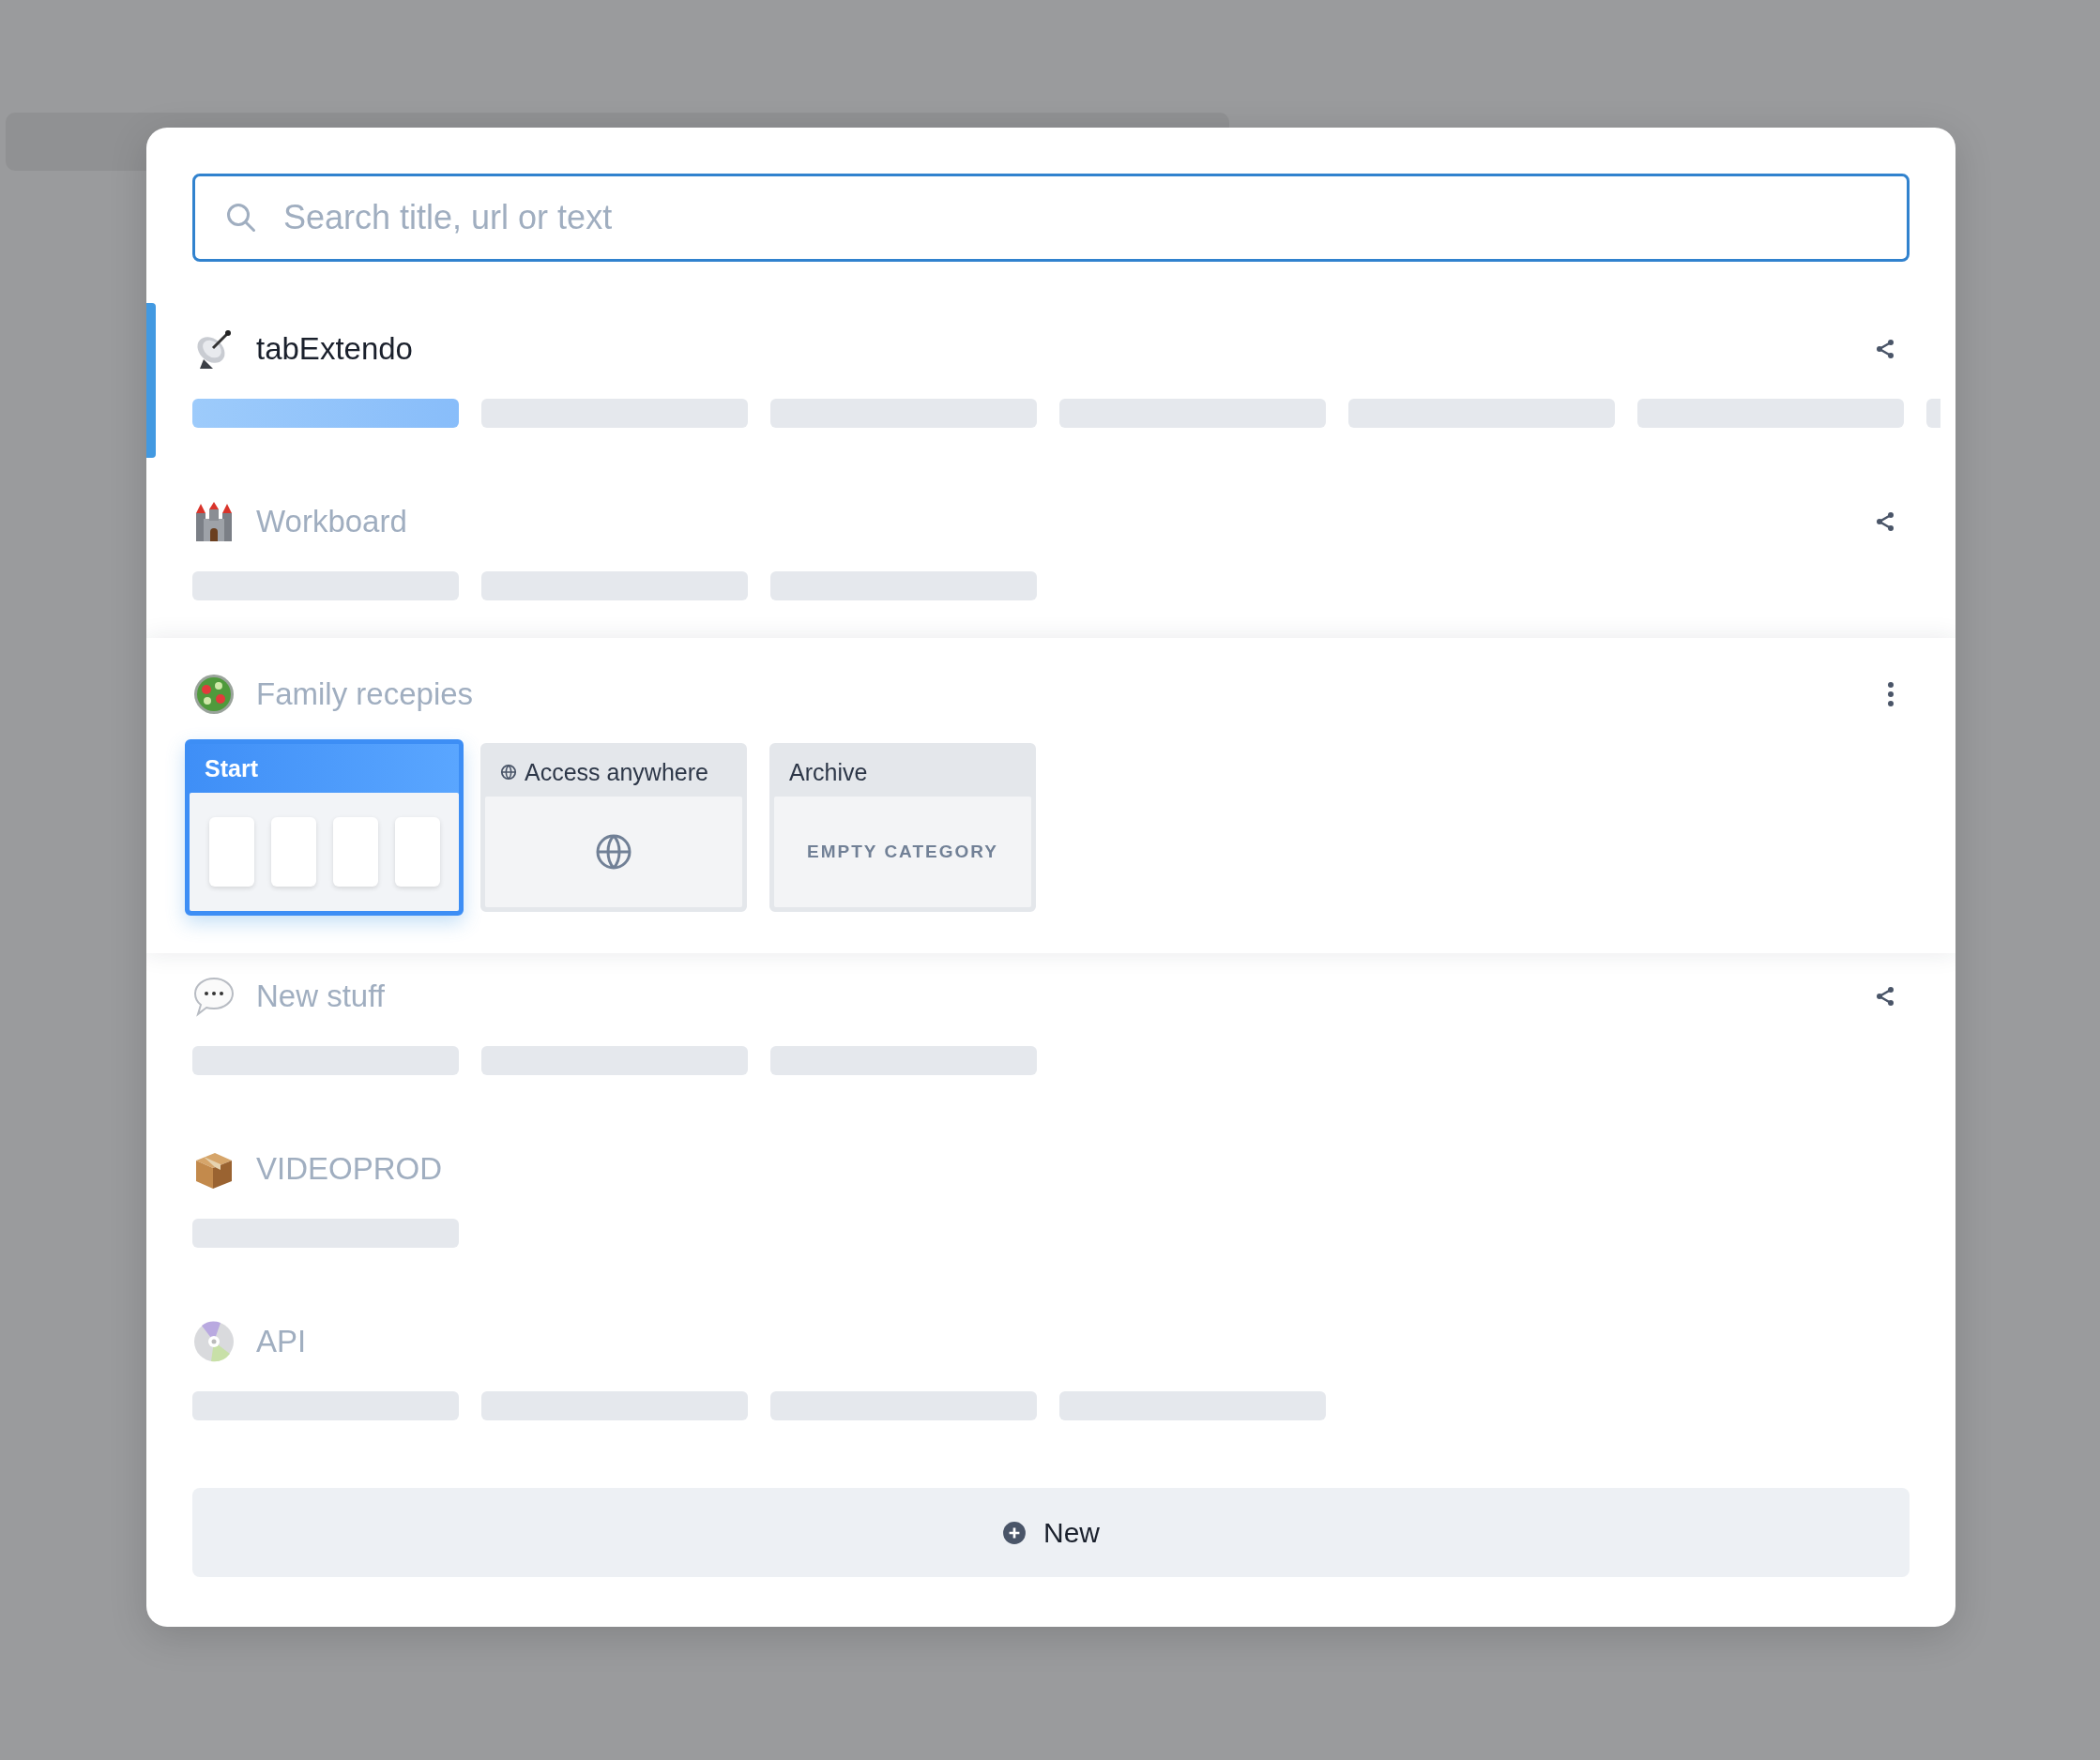  Describe the element at coordinates (1051, 1532) in the screenshot. I see `new-button: New` at that location.